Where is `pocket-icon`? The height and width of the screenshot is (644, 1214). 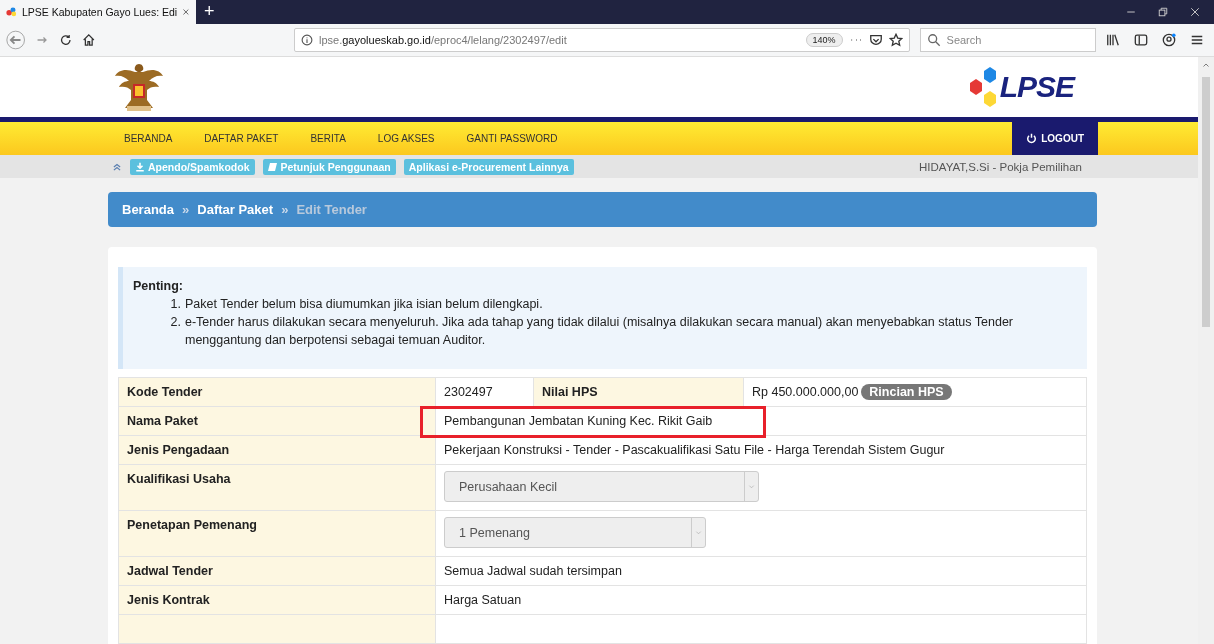 pocket-icon is located at coordinates (875, 40).